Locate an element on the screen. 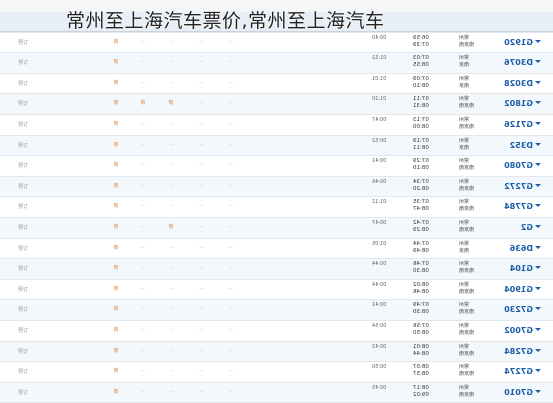 This screenshot has width=553, height=403. train-number: G7010 is located at coordinates (515, 393).